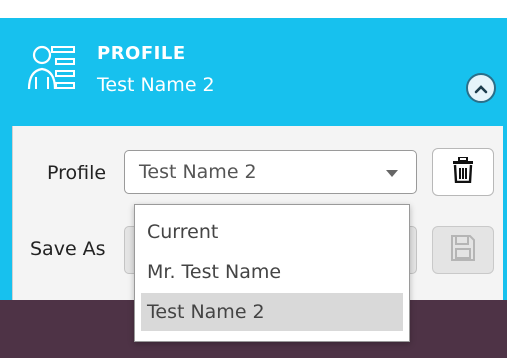 This screenshot has width=507, height=358. Describe the element at coordinates (6, 213) in the screenshot. I see `left-accent-strip` at that location.